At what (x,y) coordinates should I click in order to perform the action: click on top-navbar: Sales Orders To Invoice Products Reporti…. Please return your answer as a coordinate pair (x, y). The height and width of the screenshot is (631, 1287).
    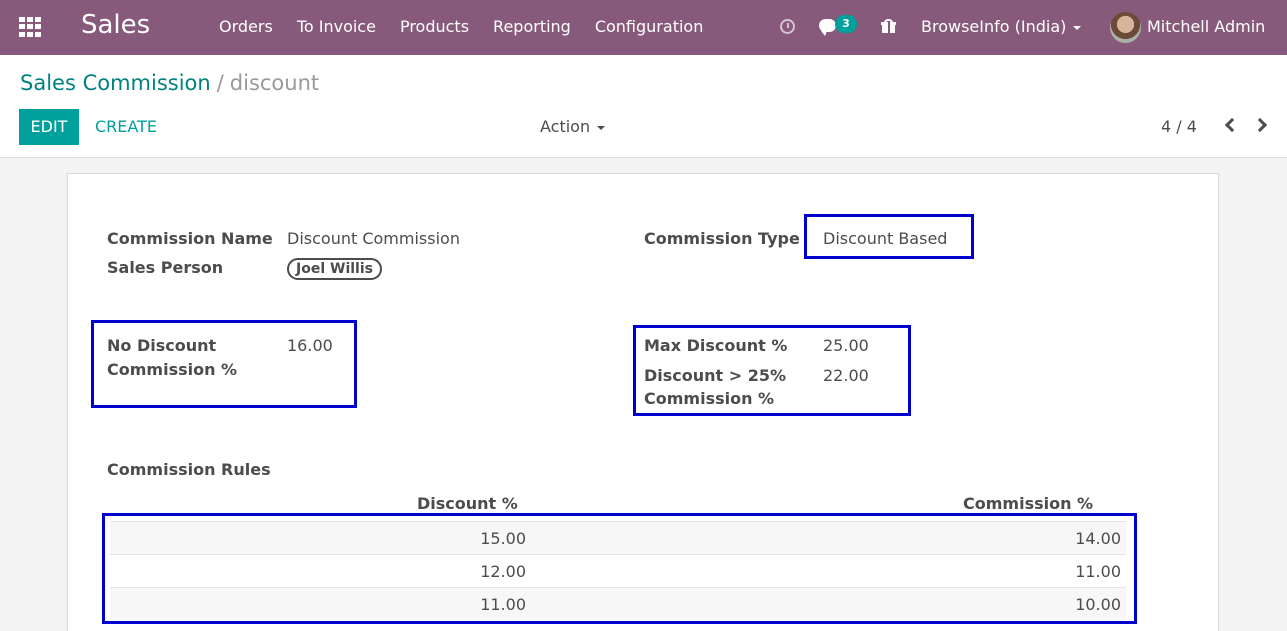
    Looking at the image, I should click on (643, 27).